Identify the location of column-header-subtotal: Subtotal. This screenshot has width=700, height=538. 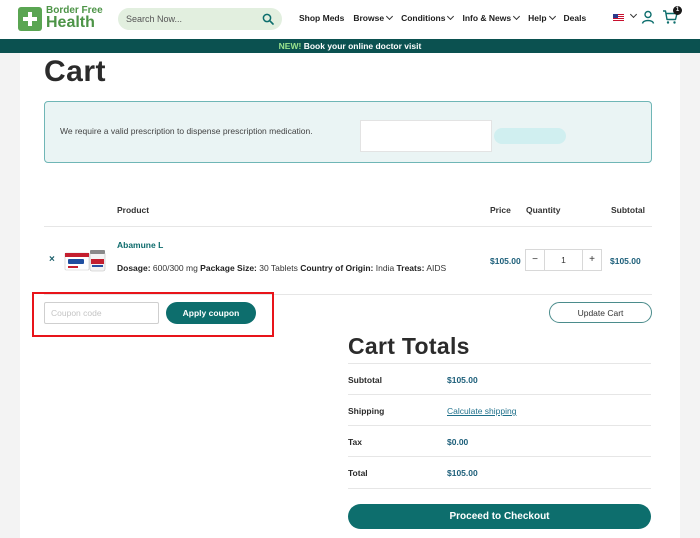
(628, 210).